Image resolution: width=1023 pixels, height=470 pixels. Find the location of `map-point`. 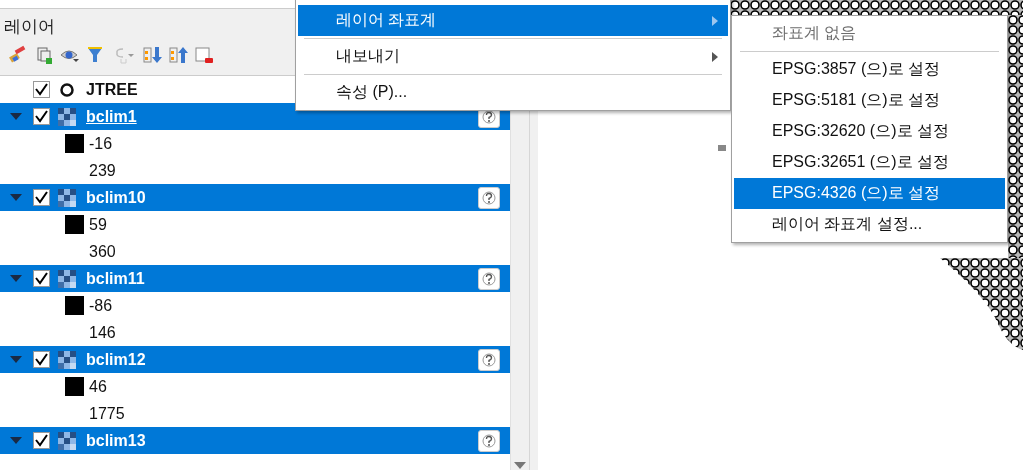

map-point is located at coordinates (722, 148).